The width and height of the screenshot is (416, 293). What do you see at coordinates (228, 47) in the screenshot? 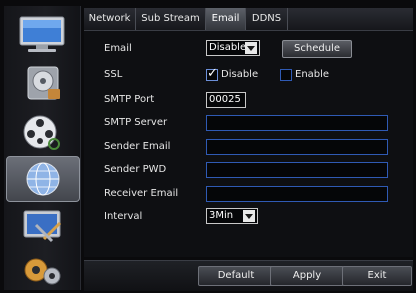
I see `email-select-value: Disable` at bounding box center [228, 47].